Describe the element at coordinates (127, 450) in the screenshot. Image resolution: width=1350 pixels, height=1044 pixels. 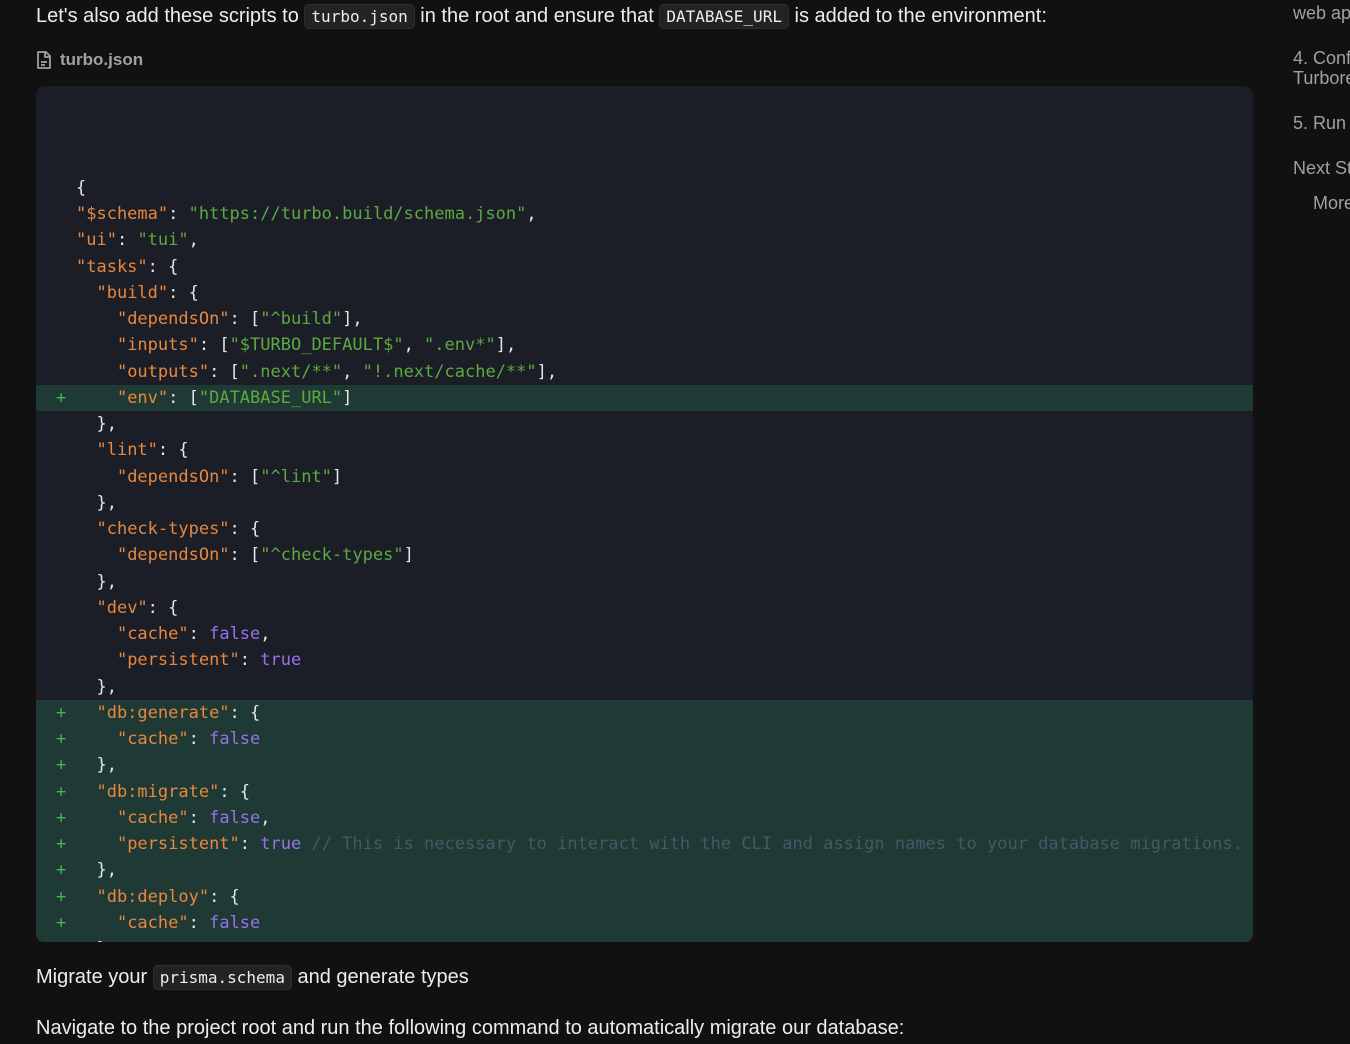
I see `code-token: "lint"` at that location.